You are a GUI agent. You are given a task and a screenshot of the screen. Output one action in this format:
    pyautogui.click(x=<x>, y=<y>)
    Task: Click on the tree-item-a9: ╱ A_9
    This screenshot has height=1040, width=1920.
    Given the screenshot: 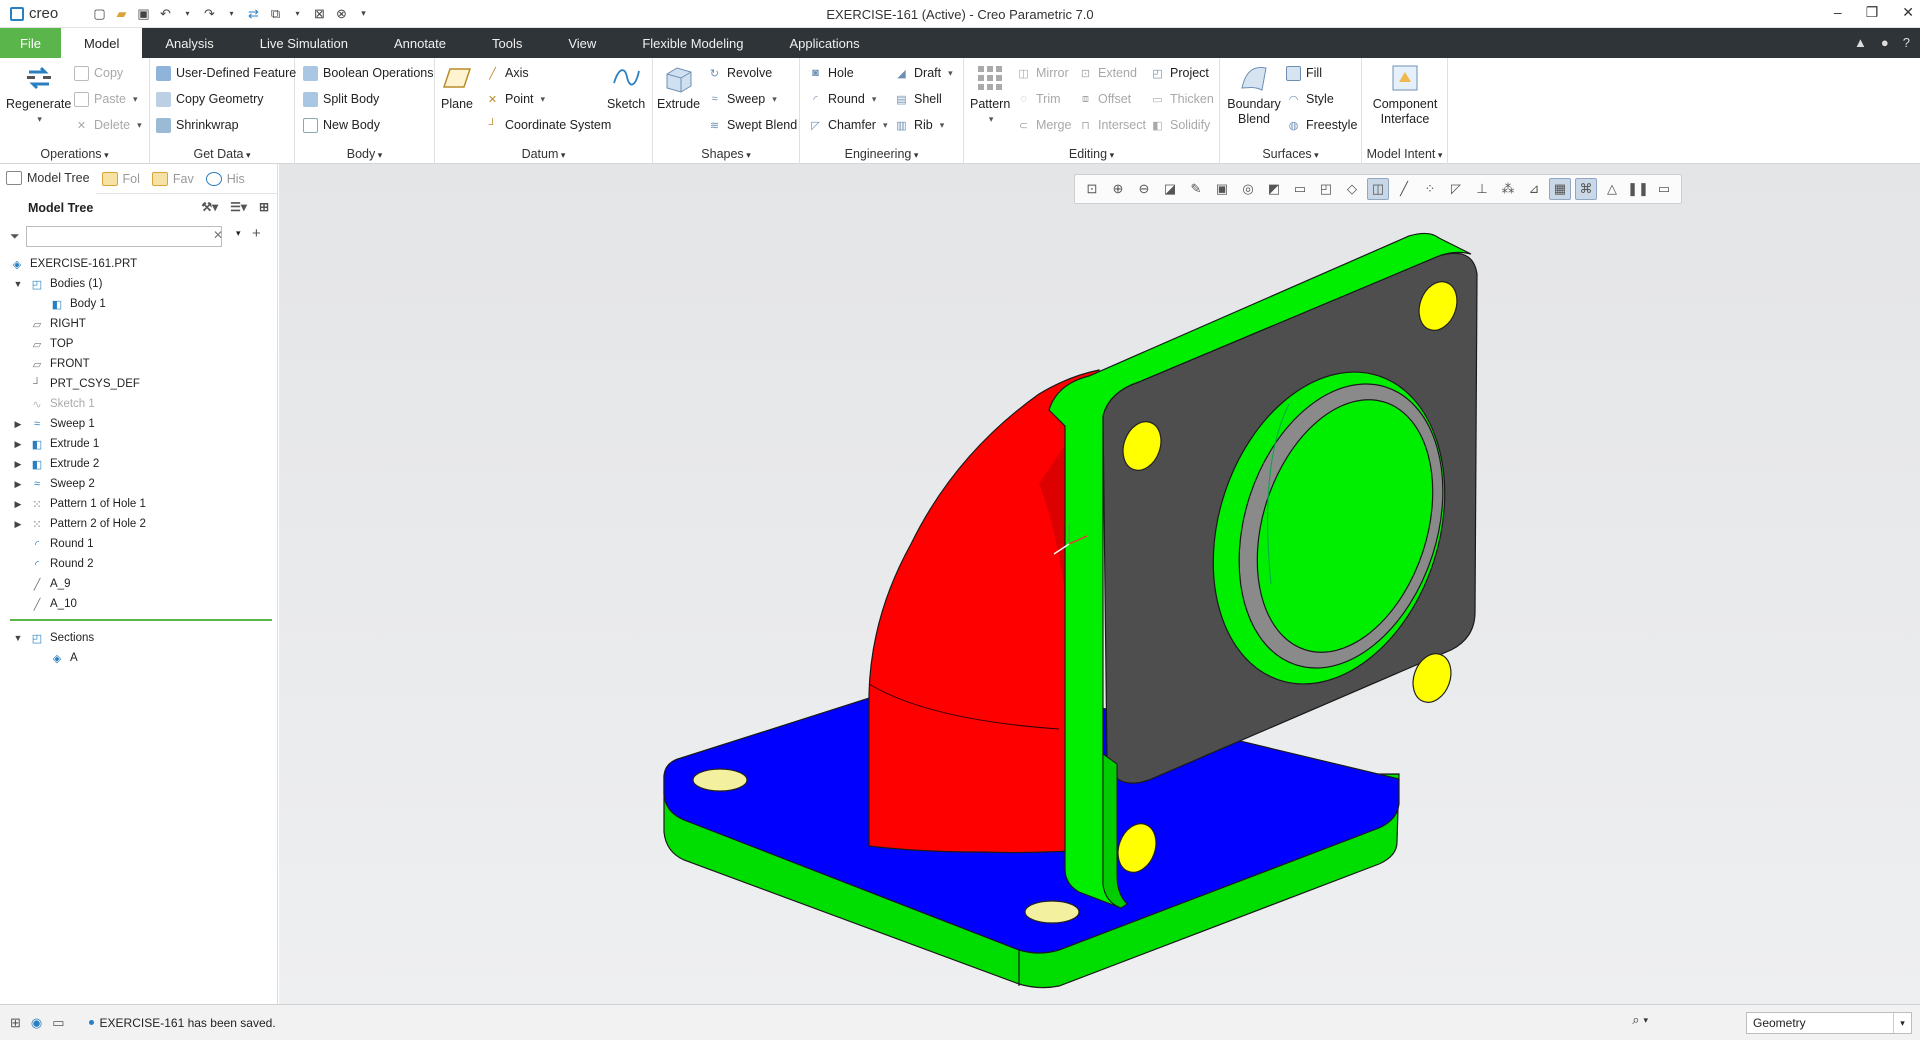 What is the action you would take?
    pyautogui.click(x=138, y=584)
    